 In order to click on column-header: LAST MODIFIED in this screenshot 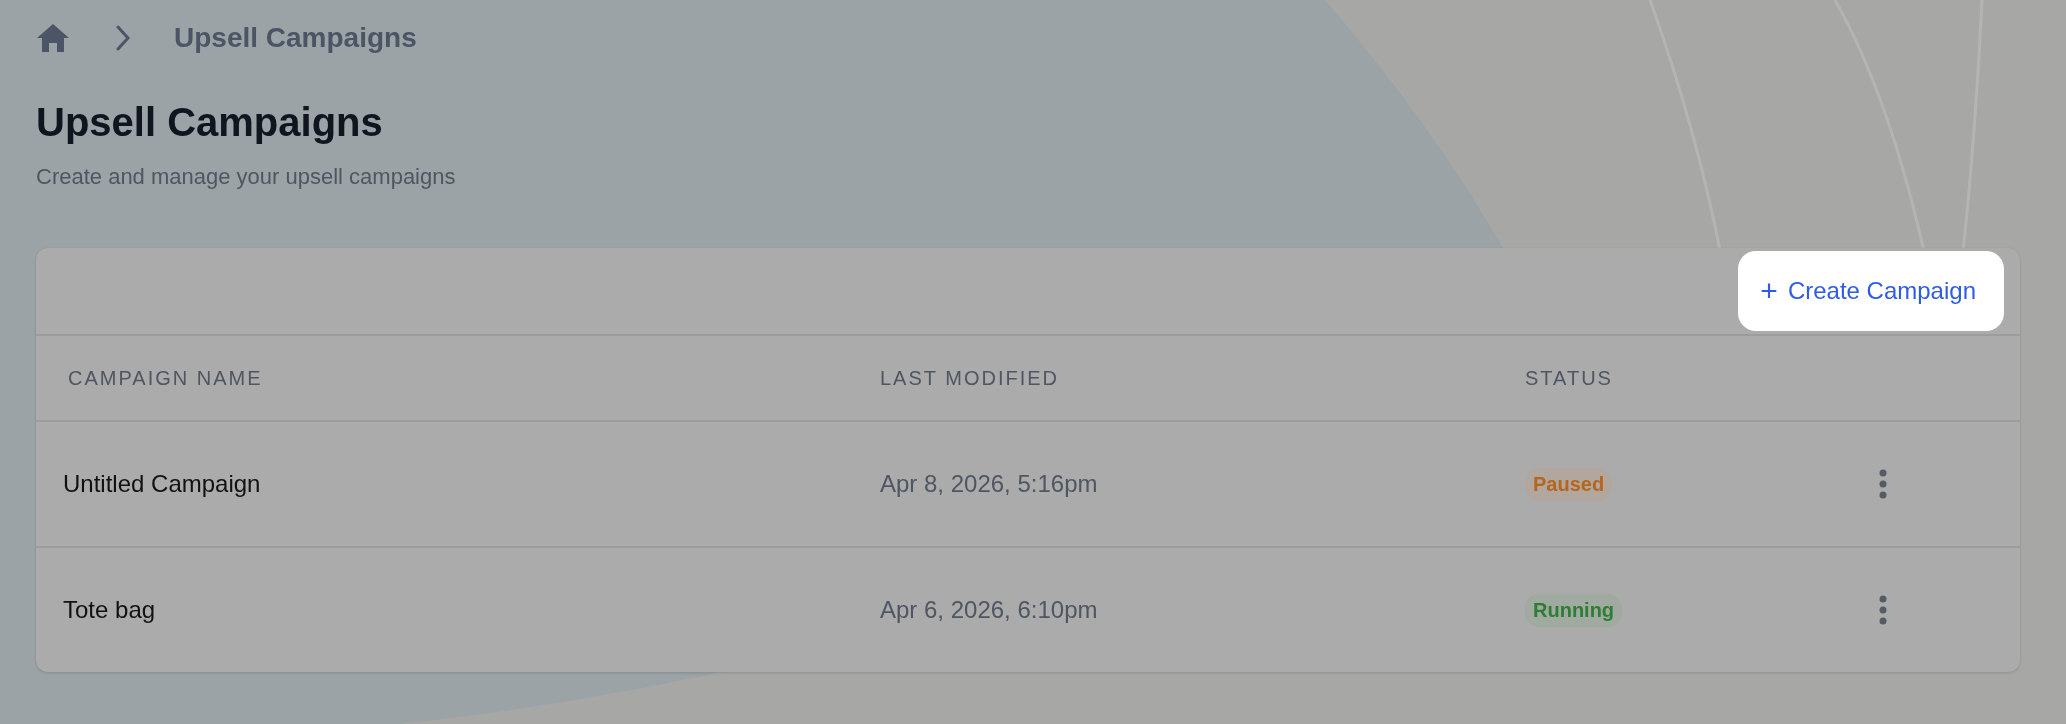, I will do `click(969, 378)`.